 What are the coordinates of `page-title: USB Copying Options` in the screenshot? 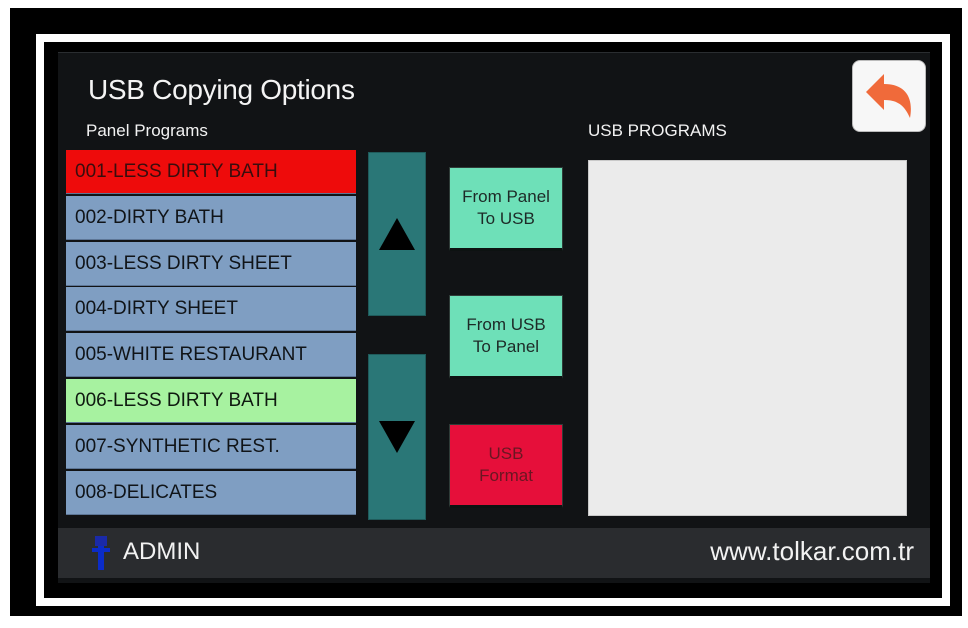 It's located at (221, 89).